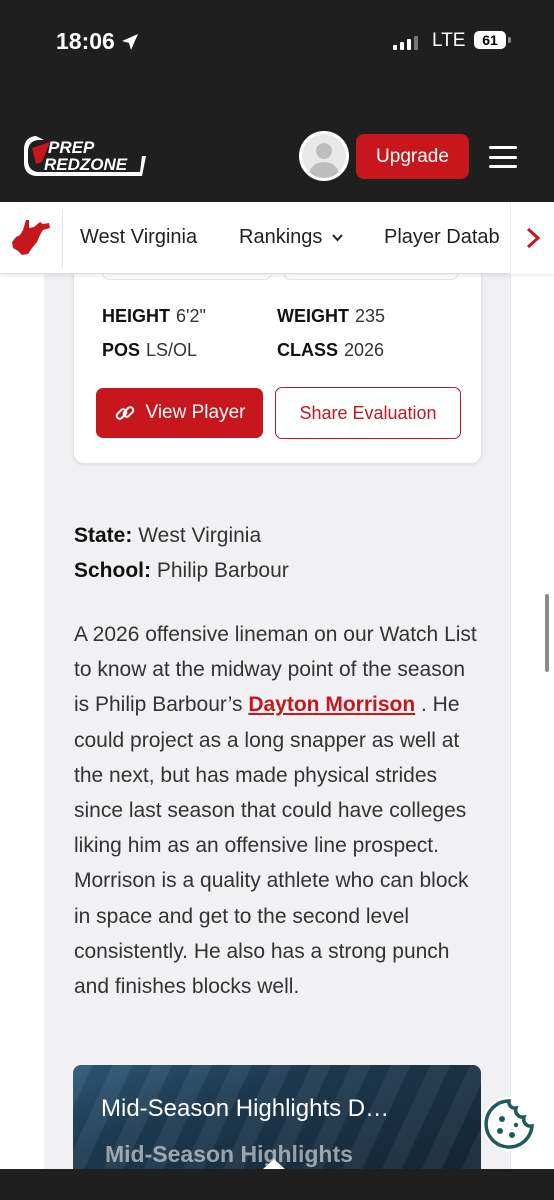  I want to click on meta-school-value: Philip Barbour, so click(222, 570).